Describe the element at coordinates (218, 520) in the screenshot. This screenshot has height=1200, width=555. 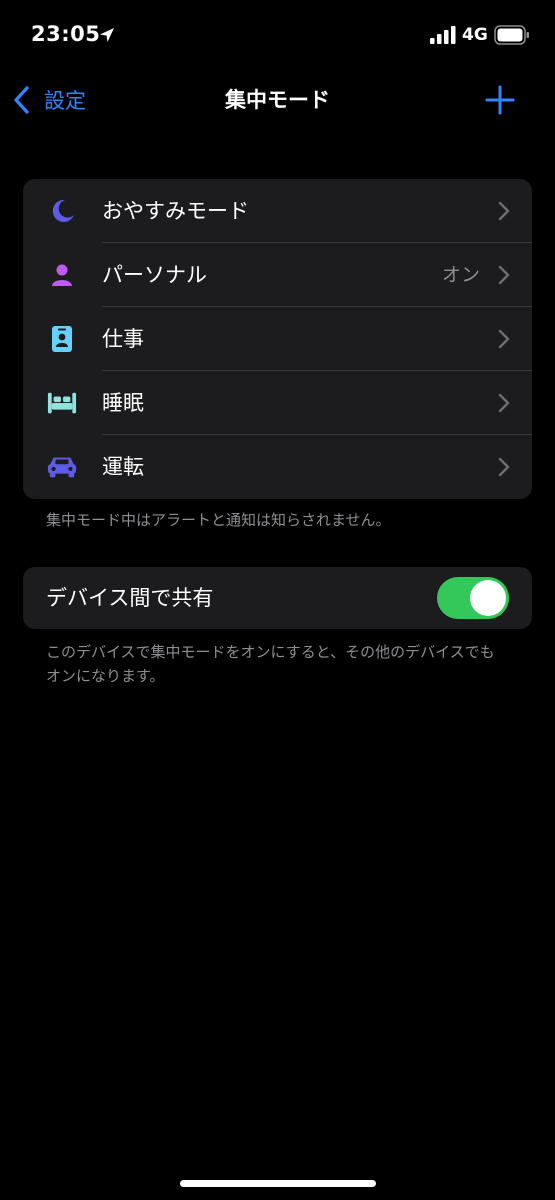
I see `focus-mode-footnote: 集中モード中はアラートと通知は知らされません。` at that location.